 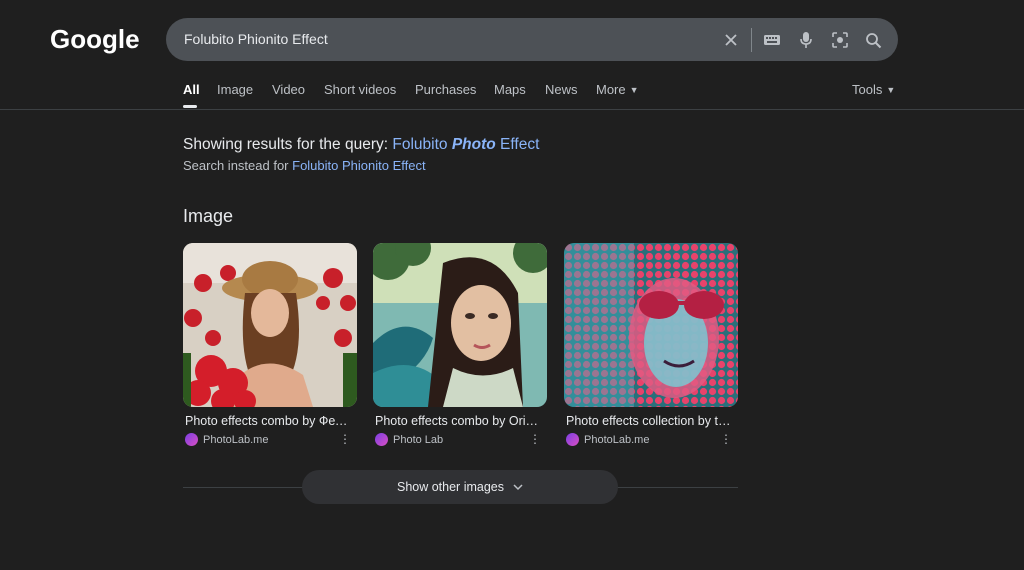 I want to click on search-bar: Folubito Phionito Effect, so click(x=532, y=39).